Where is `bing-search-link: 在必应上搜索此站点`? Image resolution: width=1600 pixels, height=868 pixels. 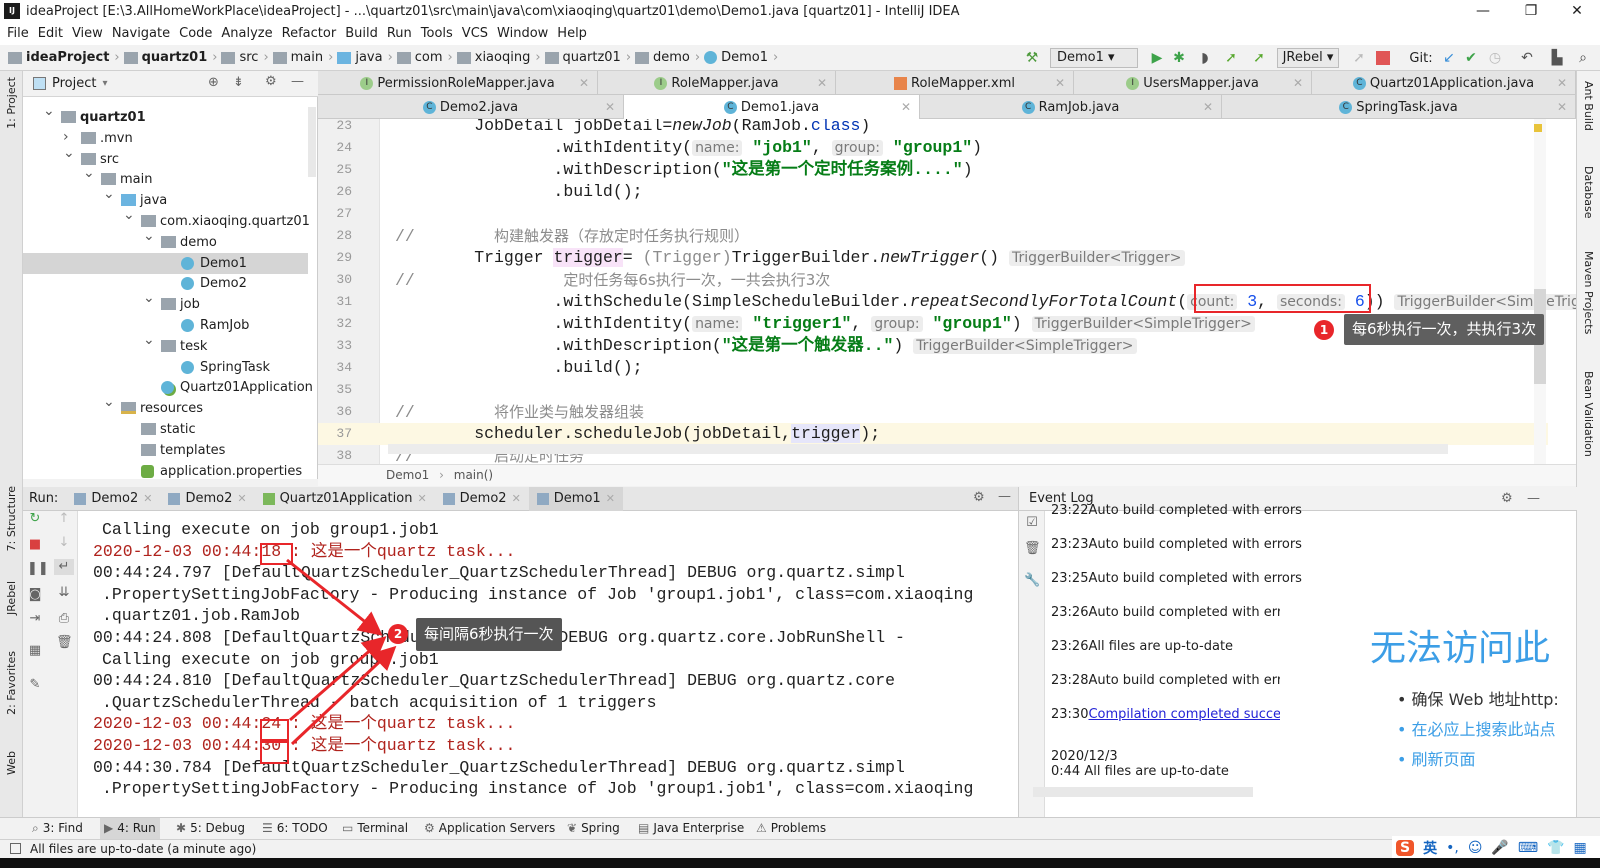
bing-search-link: 在必应上搜索此站点 is located at coordinates (1484, 729).